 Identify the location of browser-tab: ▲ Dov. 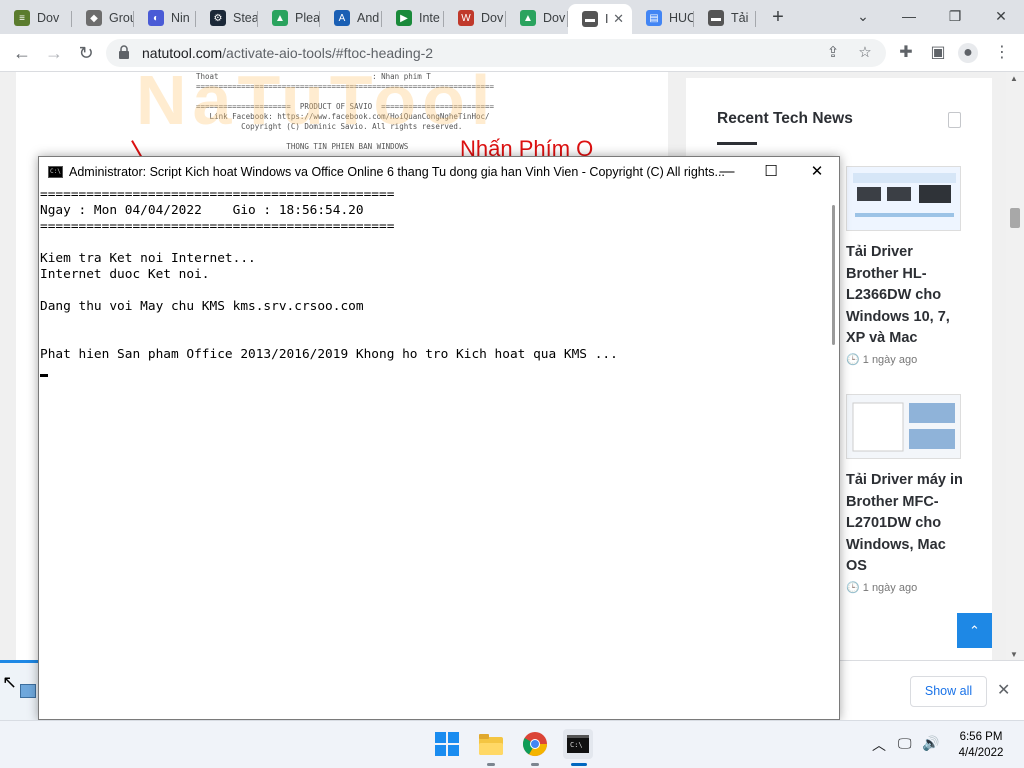
(537, 18).